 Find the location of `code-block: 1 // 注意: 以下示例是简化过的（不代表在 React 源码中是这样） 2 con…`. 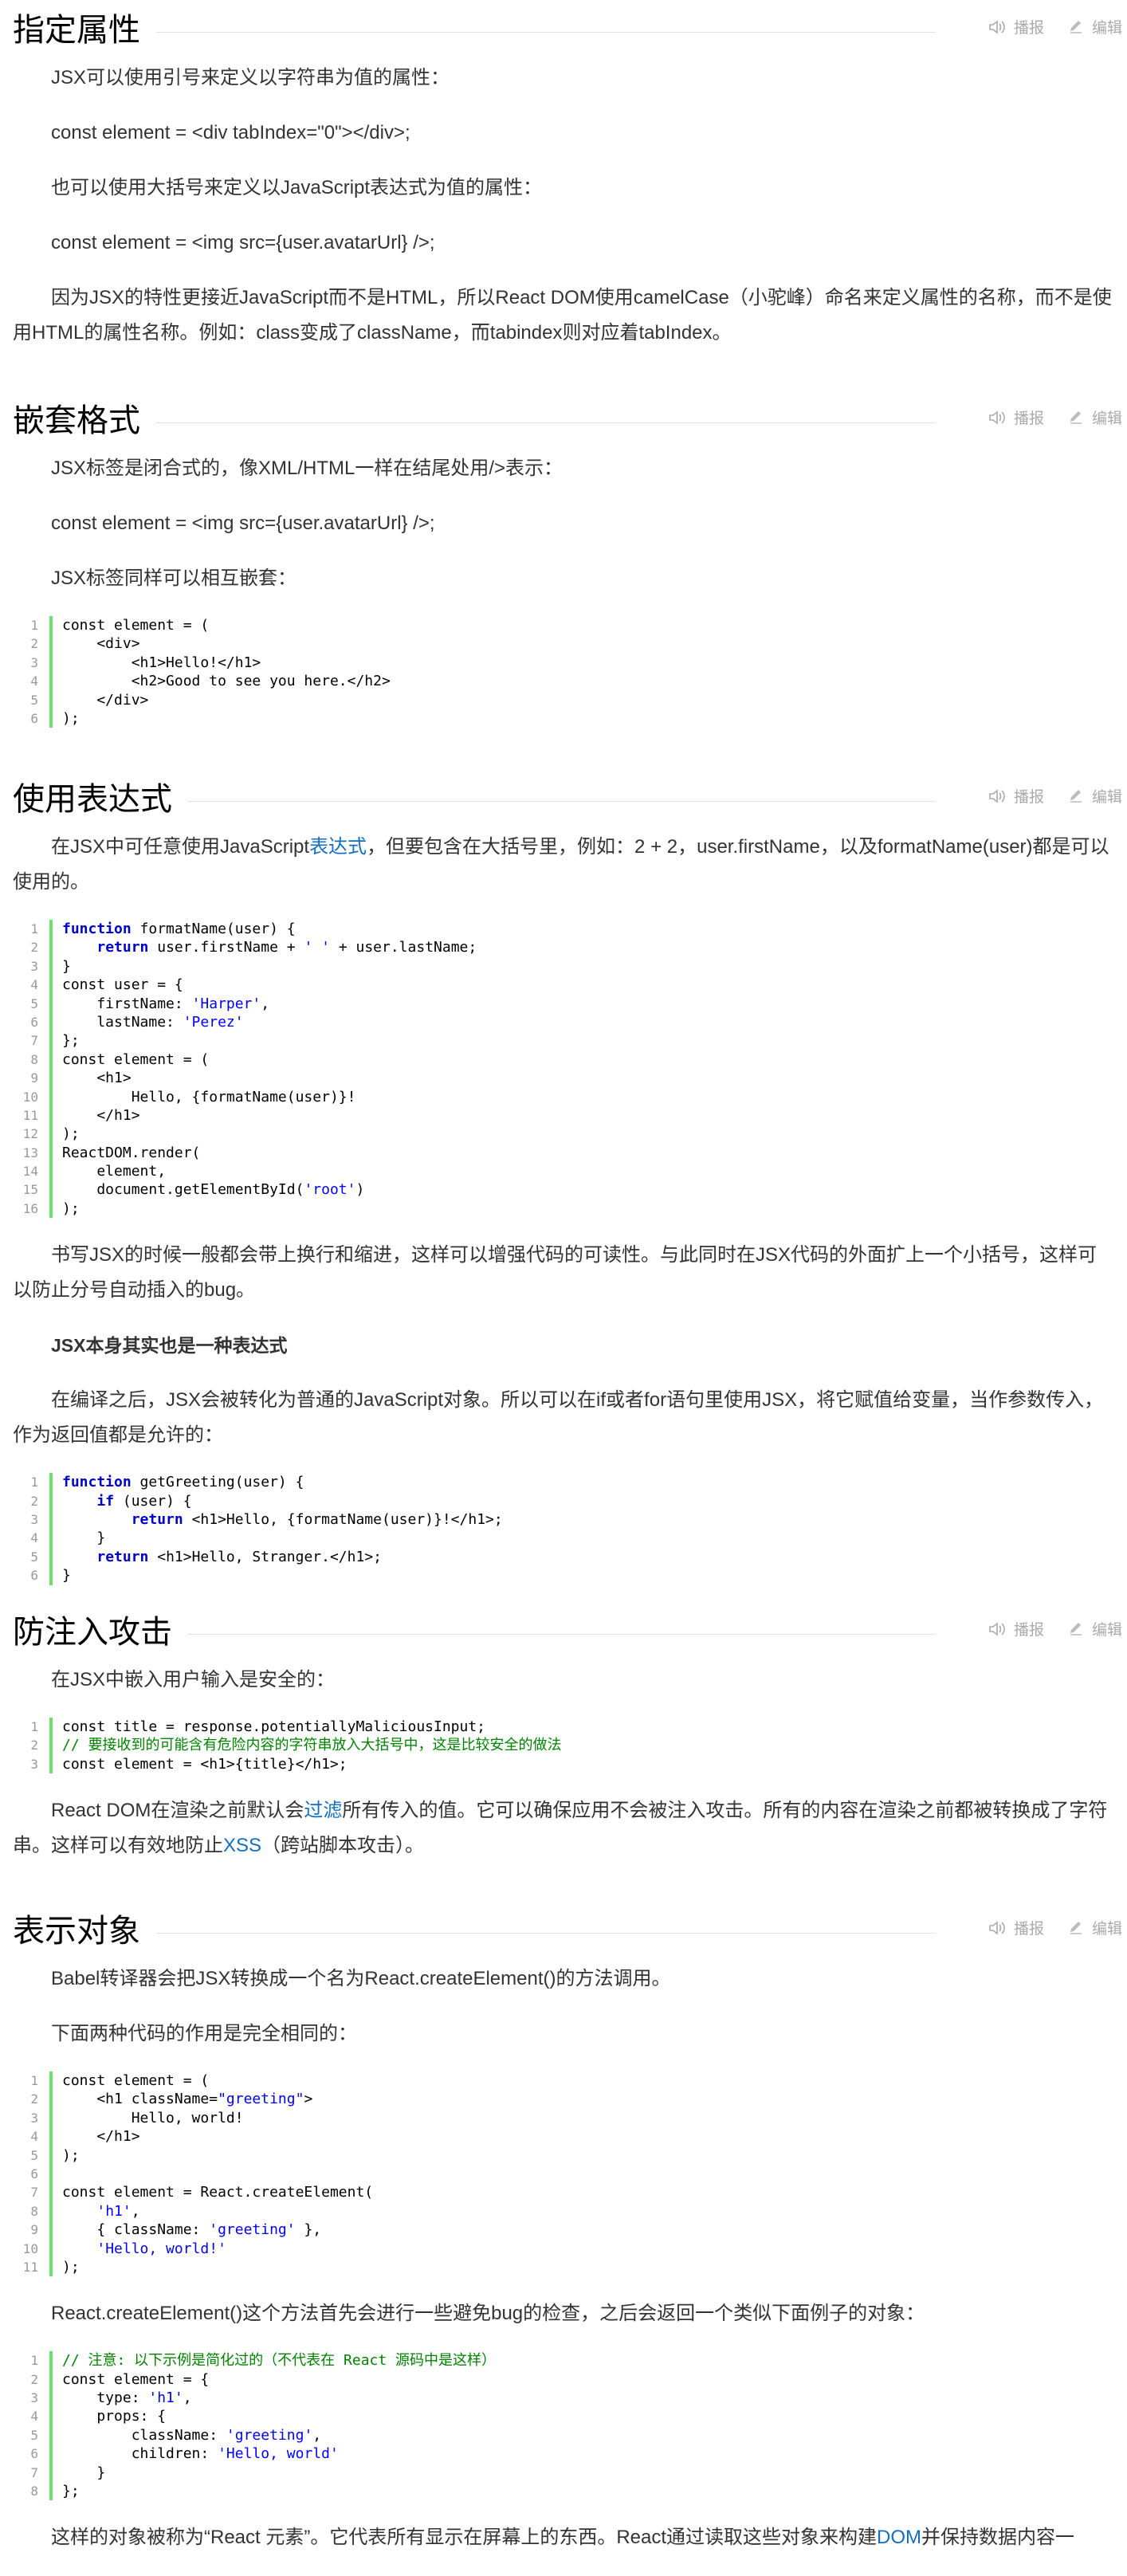

code-block: 1 // 注意: 以下示例是简化过的（不代表在 React 源码中是这样） 2 con… is located at coordinates (565, 2426).